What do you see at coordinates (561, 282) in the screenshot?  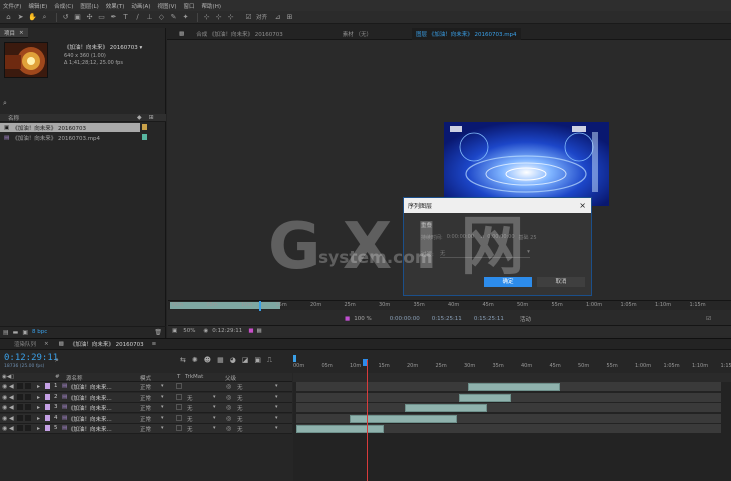 I see `cancel-button: 取消` at bounding box center [561, 282].